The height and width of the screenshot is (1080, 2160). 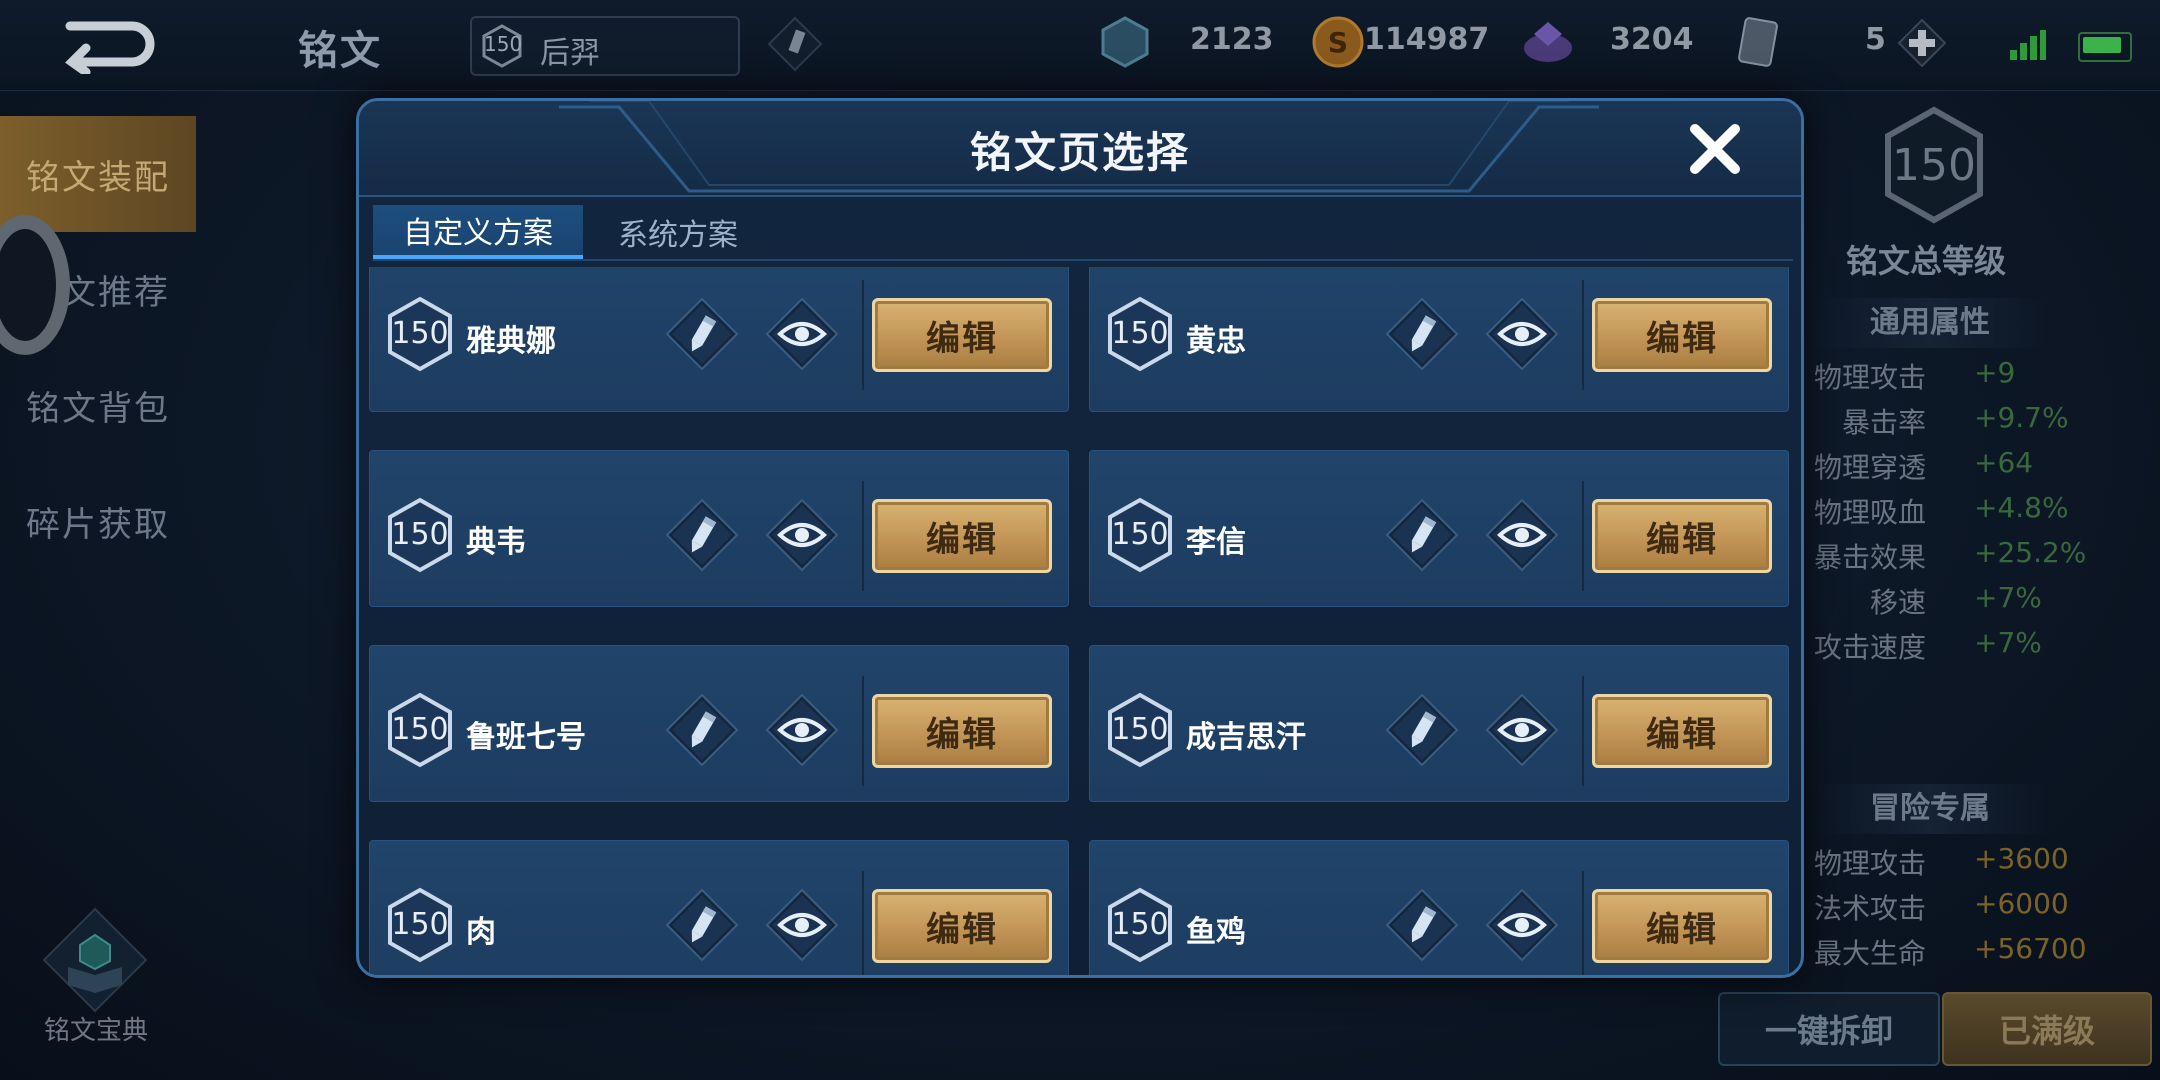 I want to click on stat-value: +3600, so click(x=2021, y=858).